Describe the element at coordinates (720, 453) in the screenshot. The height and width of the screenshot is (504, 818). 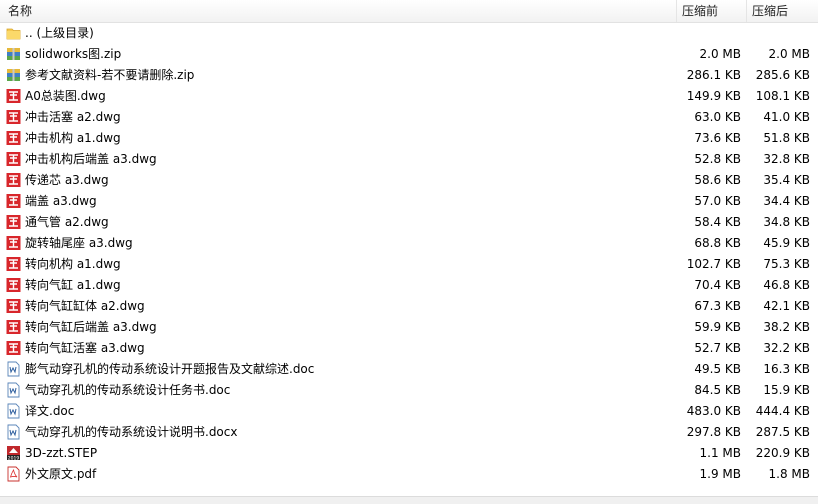
I see `packed-size: 1.1 MB` at that location.